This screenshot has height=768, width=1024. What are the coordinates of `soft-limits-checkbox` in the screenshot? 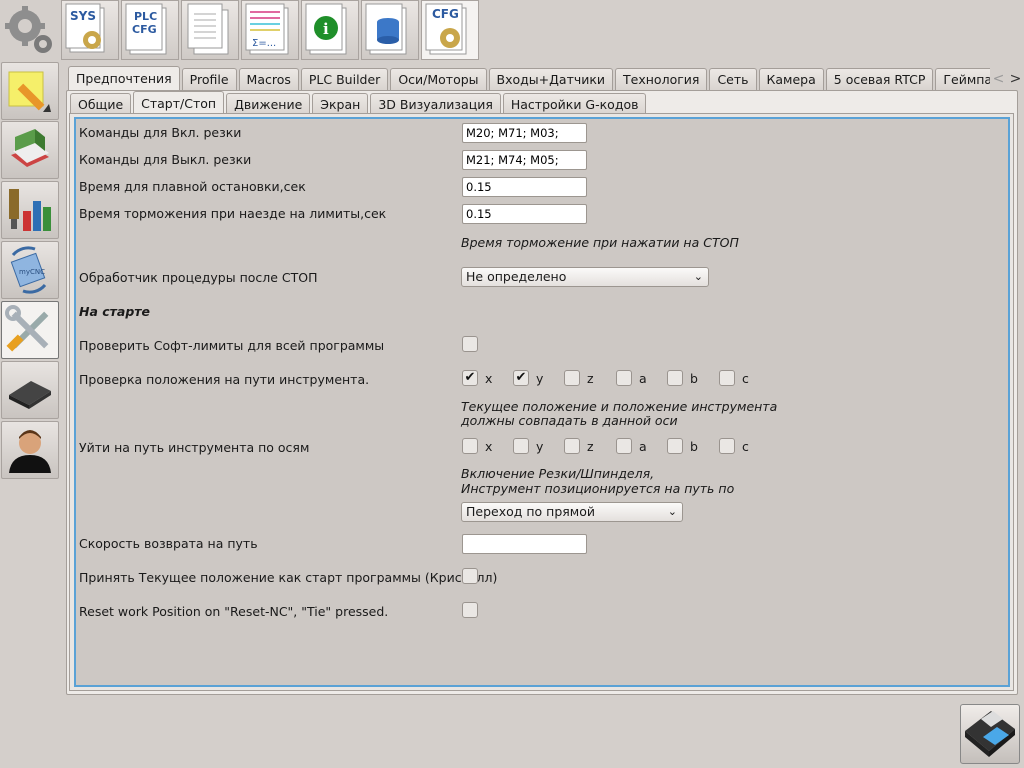 It's located at (470, 344).